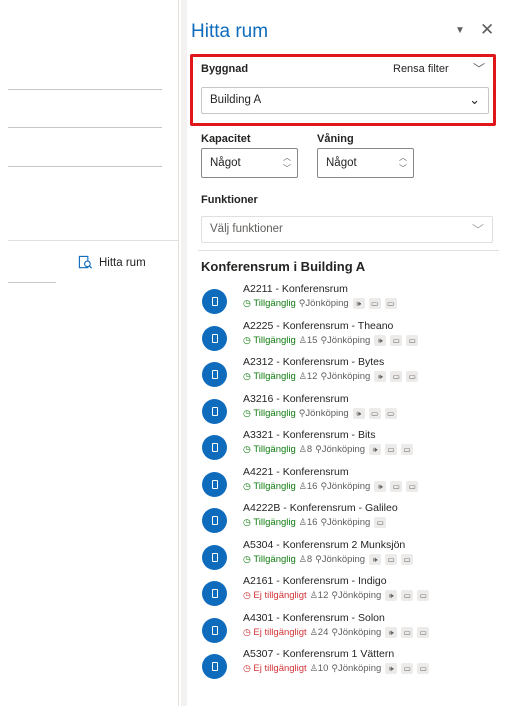  Describe the element at coordinates (345, 100) in the screenshot. I see `building-dropdown: Building A ⌄` at that location.